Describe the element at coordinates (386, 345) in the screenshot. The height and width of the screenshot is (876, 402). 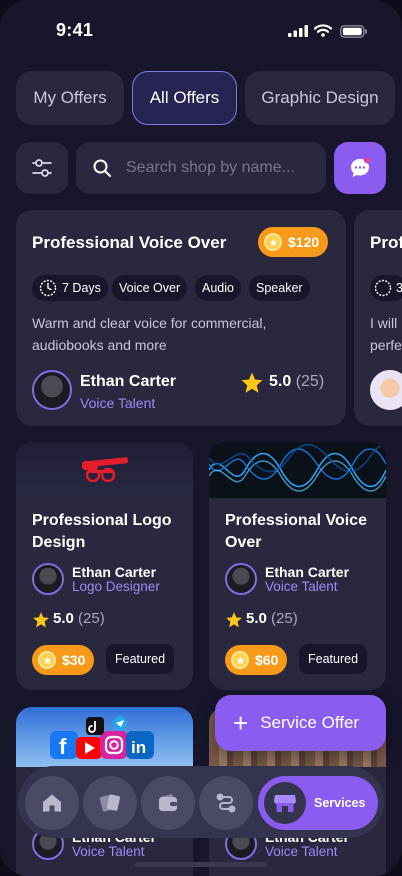
I see `offer-description-line: perfe` at that location.